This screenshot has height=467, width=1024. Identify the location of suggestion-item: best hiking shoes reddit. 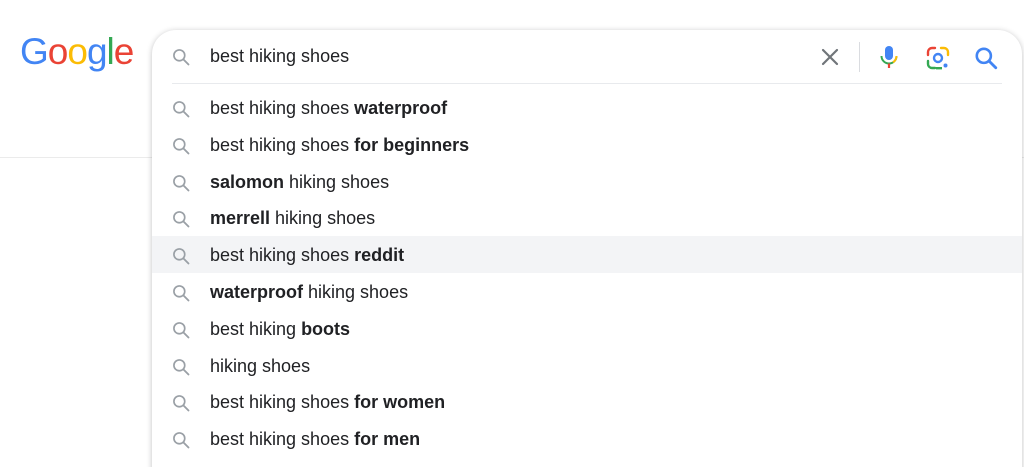
(587, 254).